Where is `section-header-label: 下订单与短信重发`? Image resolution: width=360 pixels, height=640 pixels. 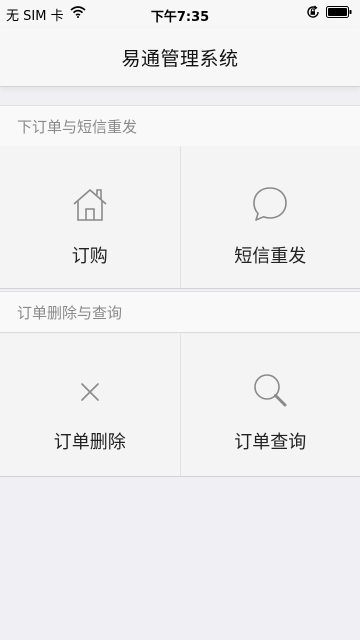 section-header-label: 下订单与短信重发 is located at coordinates (77, 127).